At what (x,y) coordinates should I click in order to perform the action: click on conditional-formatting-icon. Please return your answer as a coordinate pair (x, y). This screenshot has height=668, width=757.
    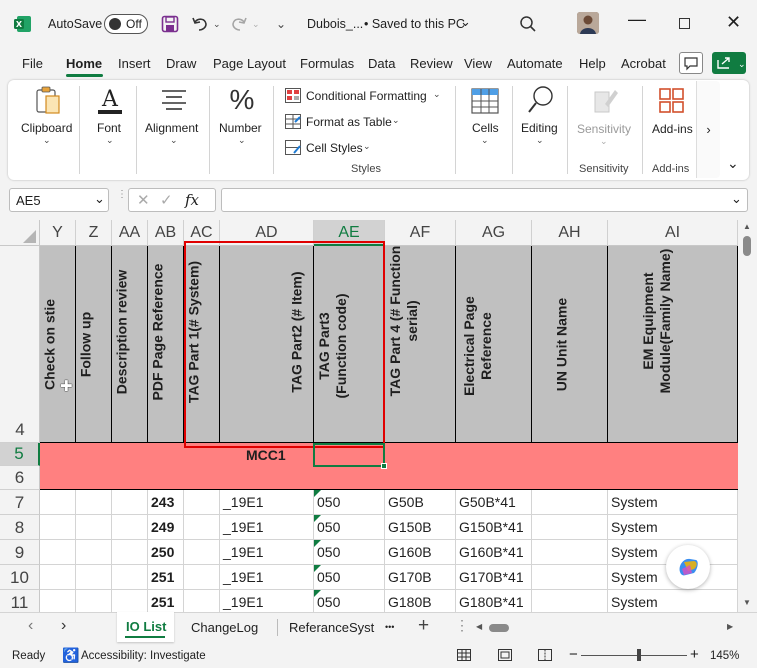
    Looking at the image, I should click on (293, 95).